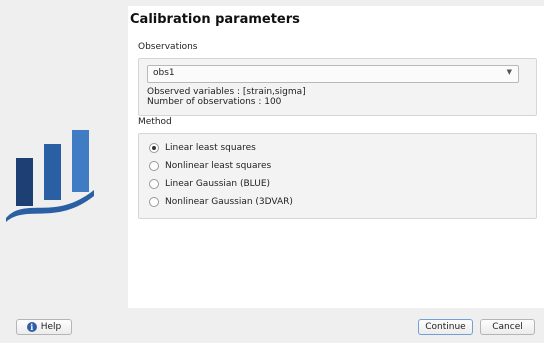  I want to click on number-of-observations-text: Number of observations : 100, so click(214, 102).